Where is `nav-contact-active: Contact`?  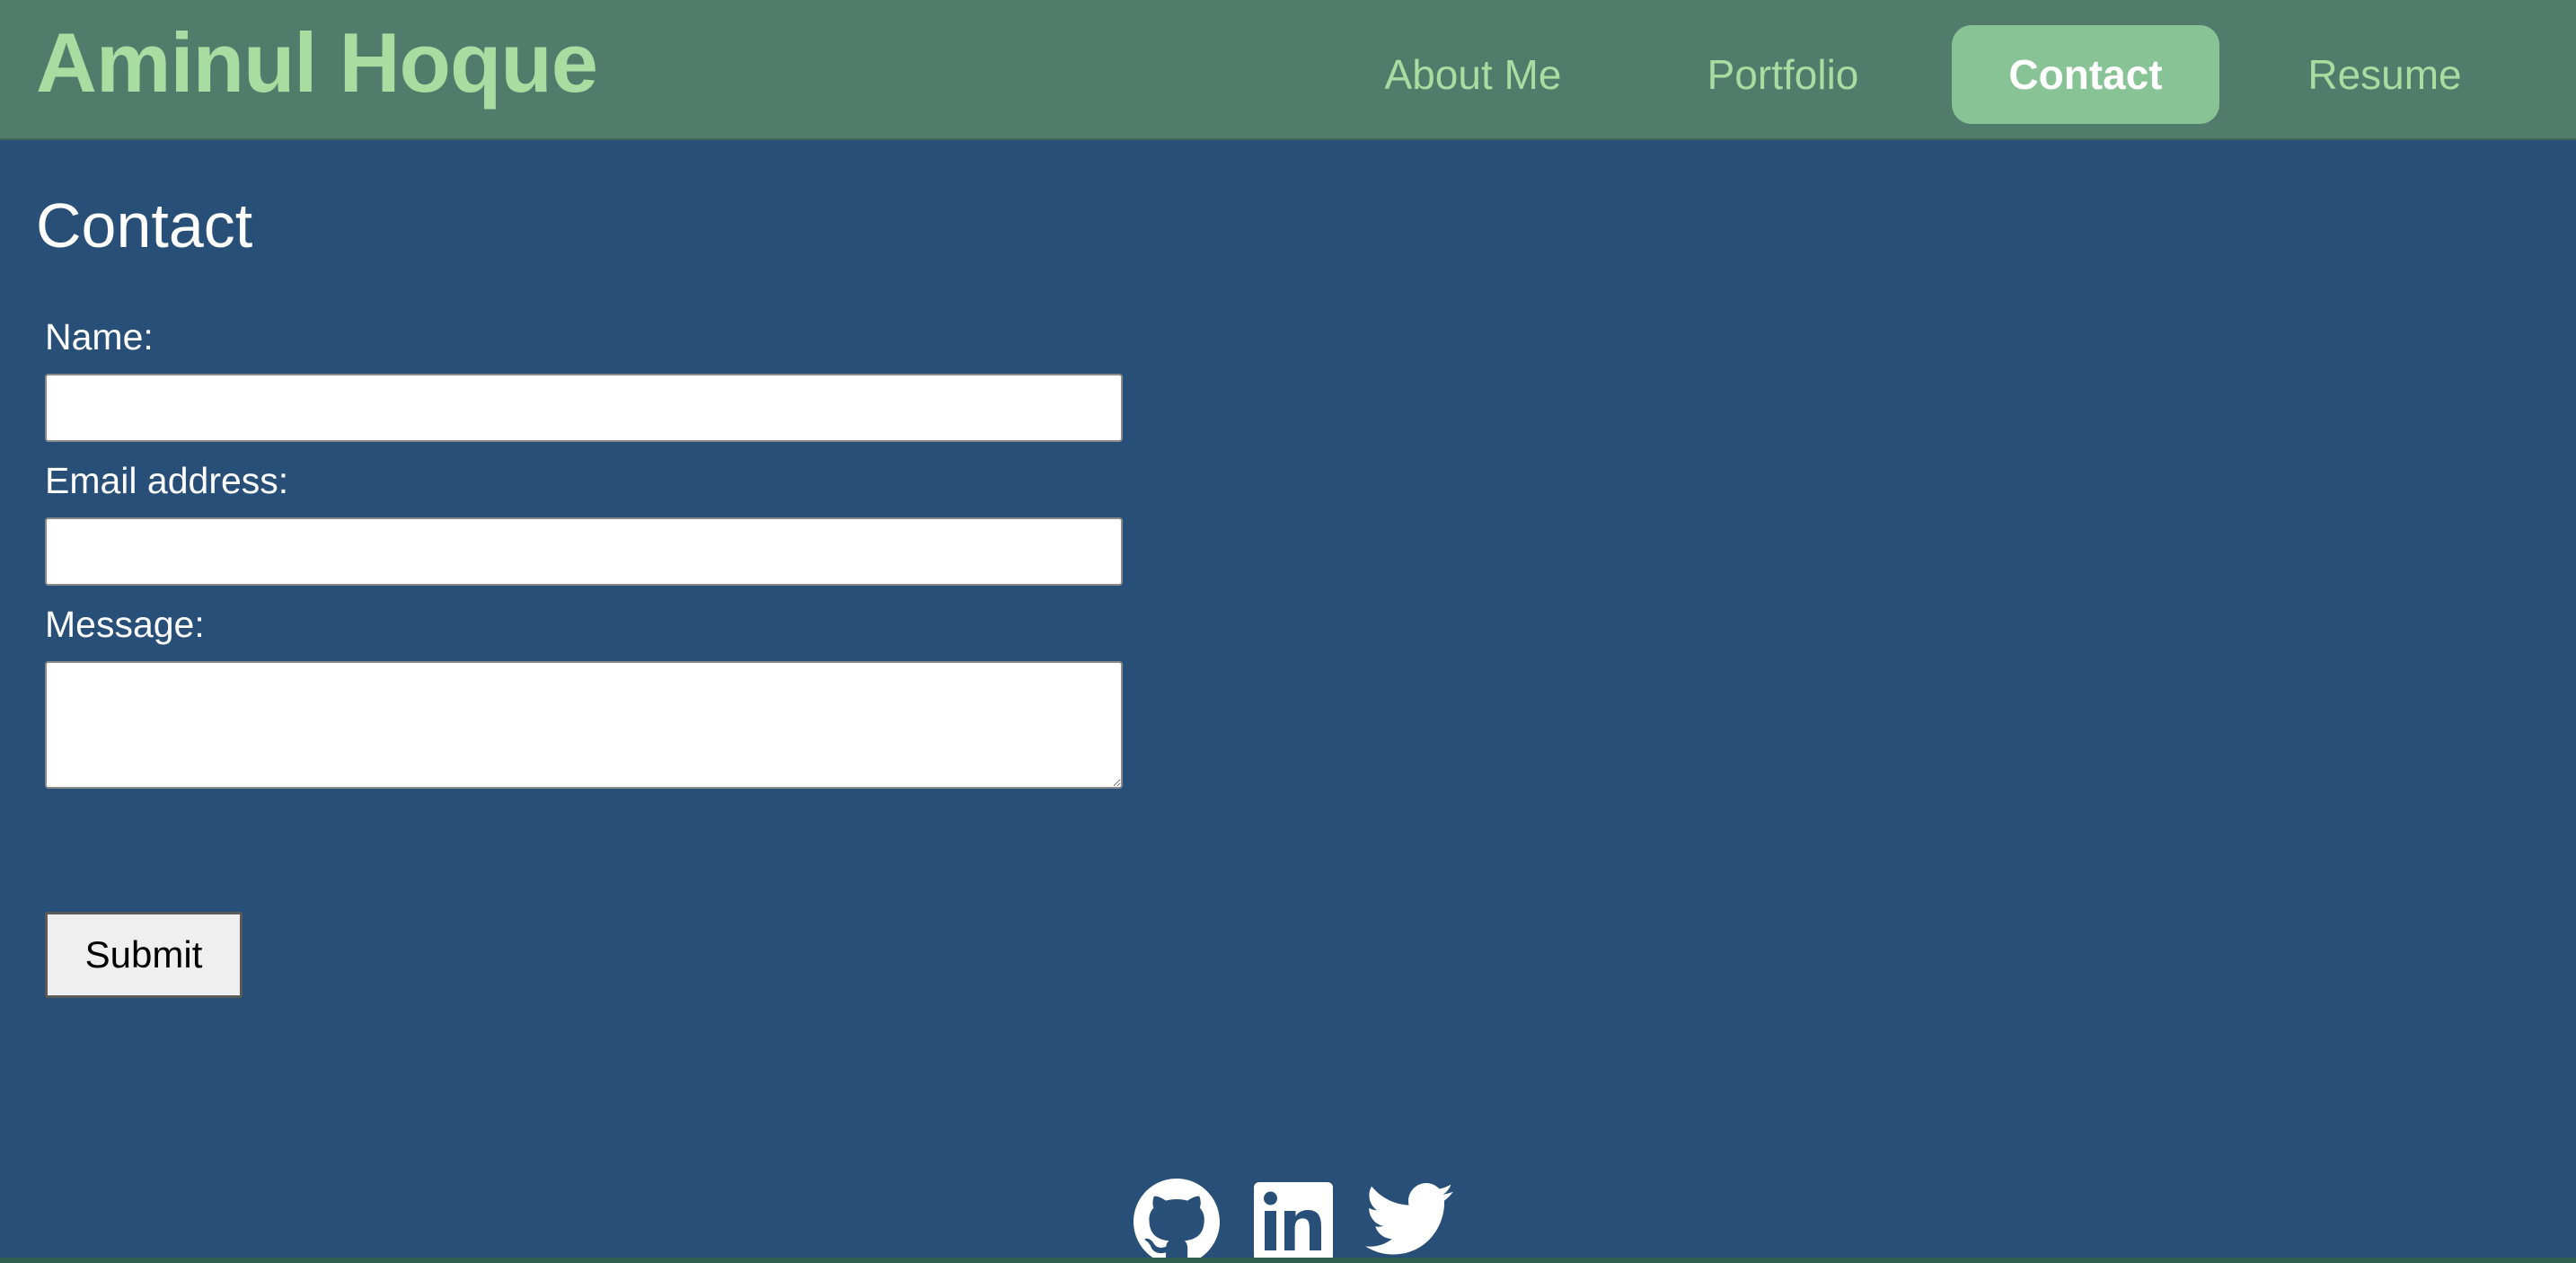 nav-contact-active: Contact is located at coordinates (2085, 74).